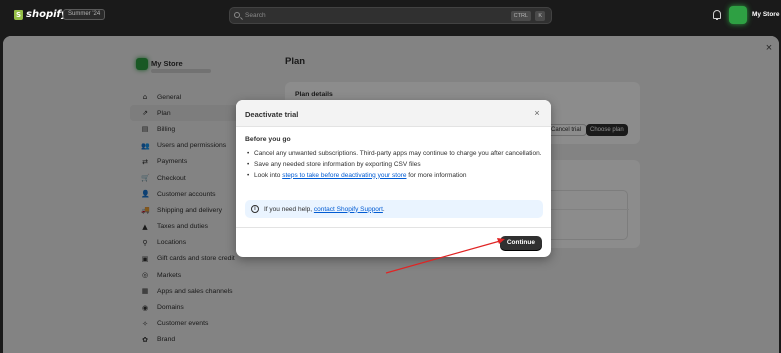  I want to click on info-suffix: ., so click(383, 209).